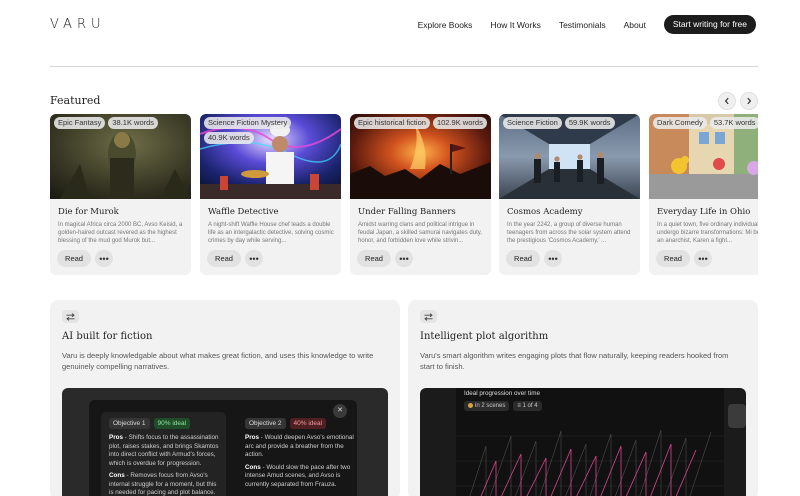  Describe the element at coordinates (151, 423) in the screenshot. I see `objective-header: Objective 1 90% ideal` at that location.